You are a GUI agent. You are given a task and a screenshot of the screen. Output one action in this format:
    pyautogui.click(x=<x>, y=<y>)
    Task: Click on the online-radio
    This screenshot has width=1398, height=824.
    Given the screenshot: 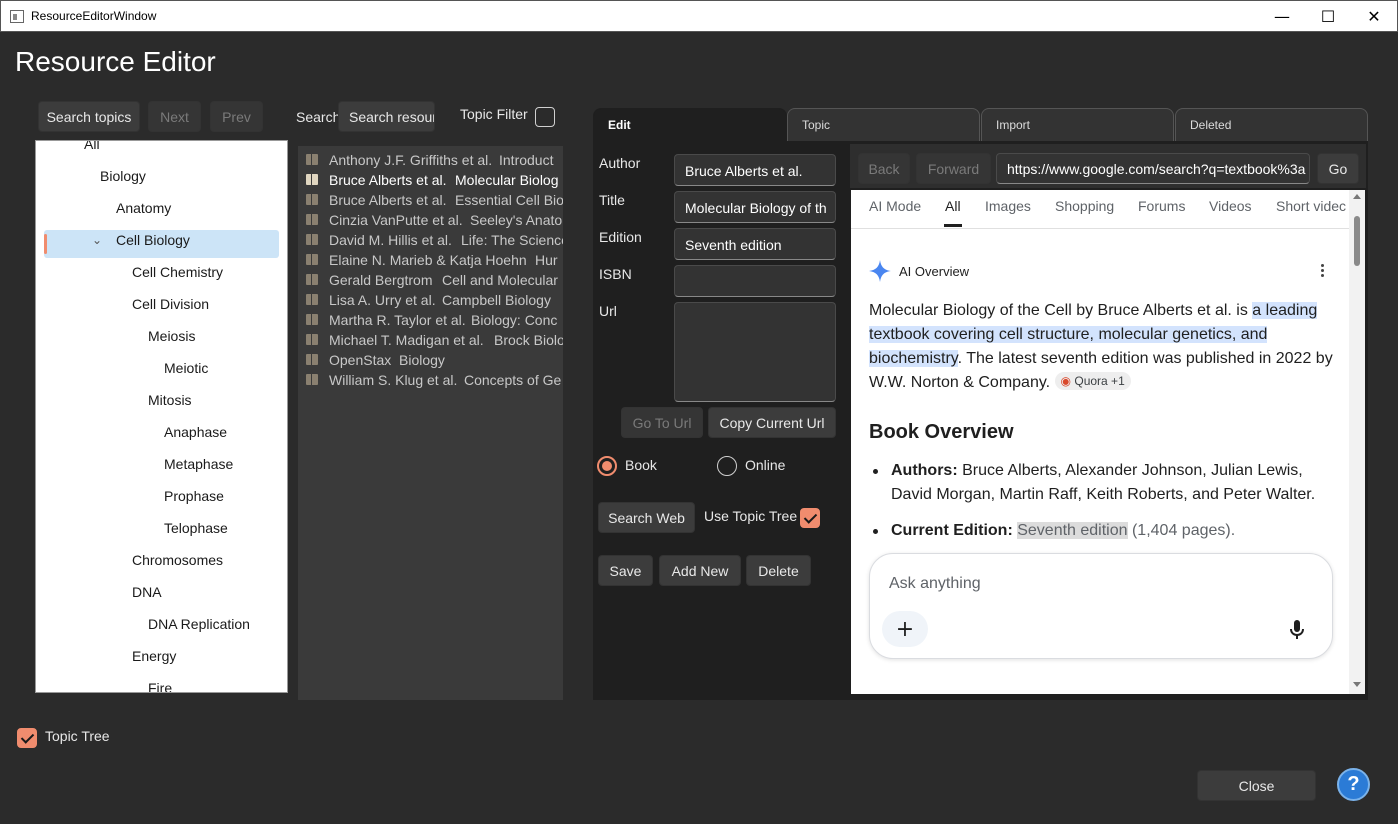 What is the action you would take?
    pyautogui.click(x=727, y=466)
    